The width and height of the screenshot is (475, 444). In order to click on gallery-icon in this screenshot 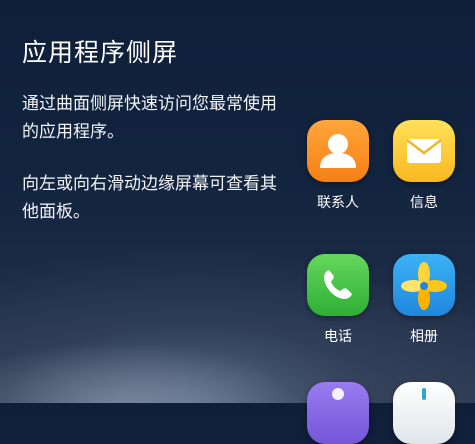, I will do `click(424, 285)`.